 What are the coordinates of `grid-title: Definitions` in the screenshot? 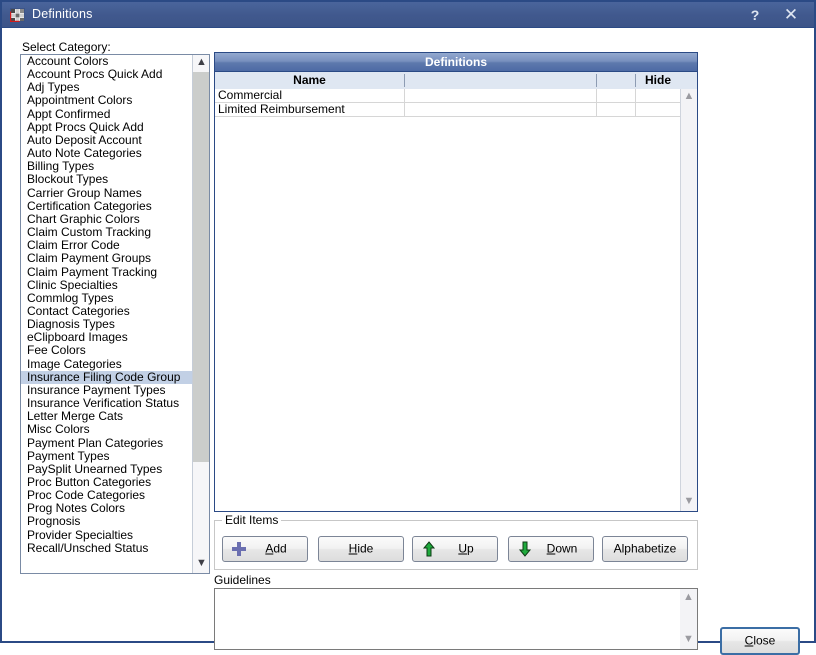 It's located at (456, 62).